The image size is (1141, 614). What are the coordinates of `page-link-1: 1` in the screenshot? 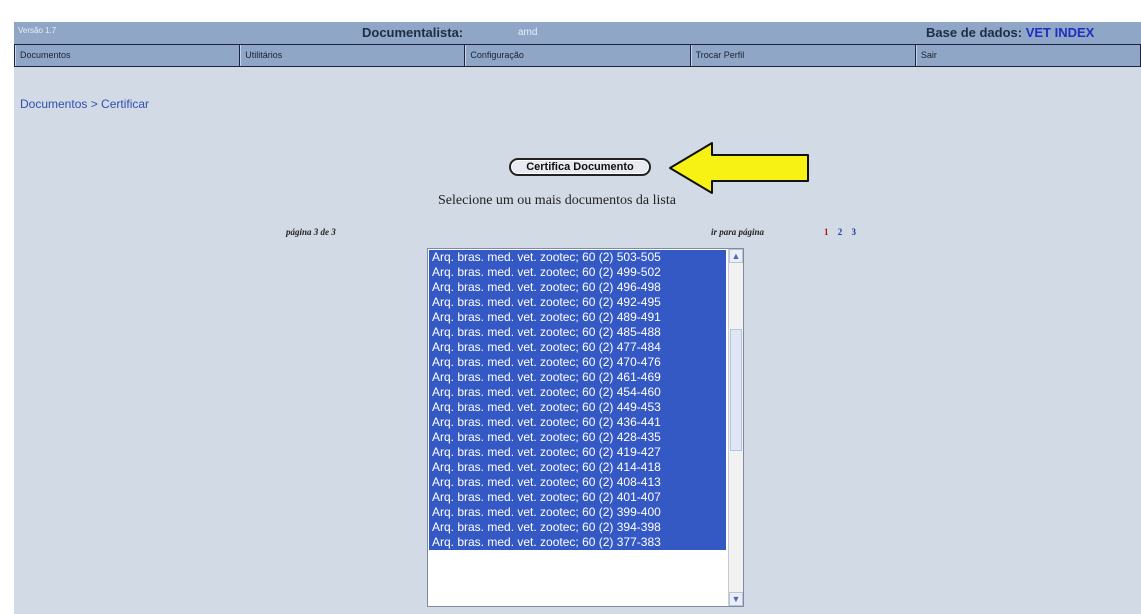 It's located at (826, 232).